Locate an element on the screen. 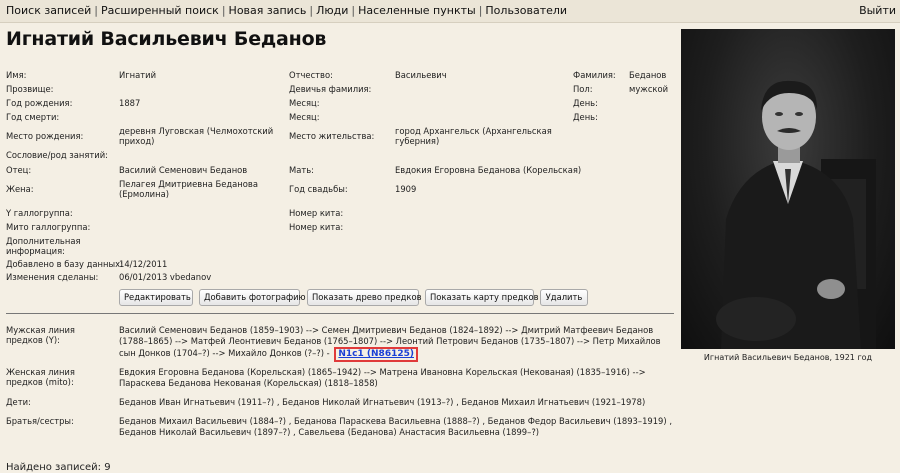  label-kit-number-2: Номер кита: is located at coordinates (316, 227).